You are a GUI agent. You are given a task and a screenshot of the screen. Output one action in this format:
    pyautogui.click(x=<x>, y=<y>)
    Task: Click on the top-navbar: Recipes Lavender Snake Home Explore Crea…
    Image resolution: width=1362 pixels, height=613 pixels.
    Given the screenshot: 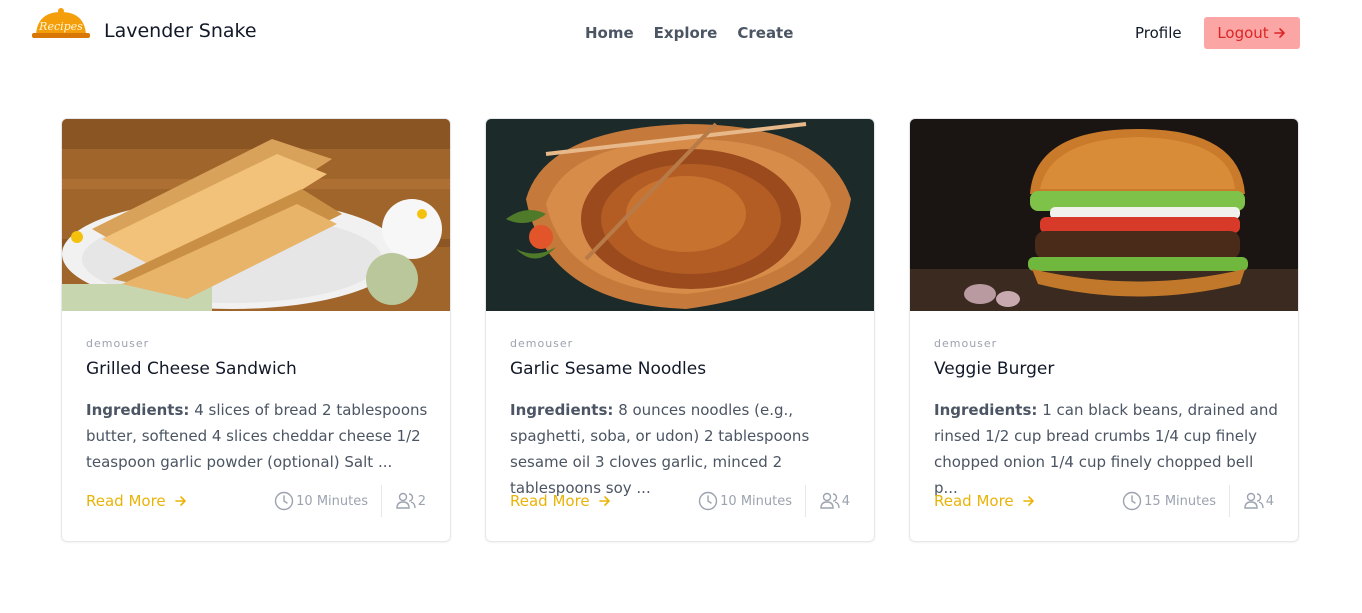 What is the action you would take?
    pyautogui.click(x=681, y=33)
    